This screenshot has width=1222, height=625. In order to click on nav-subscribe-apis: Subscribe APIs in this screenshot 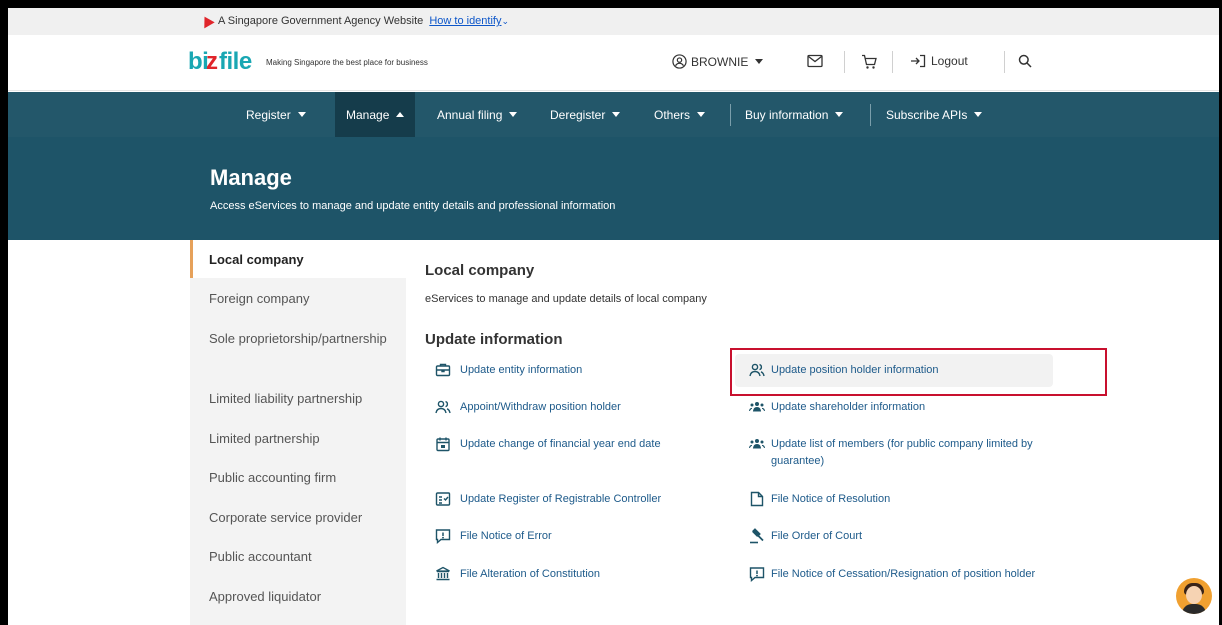, I will do `click(934, 114)`.